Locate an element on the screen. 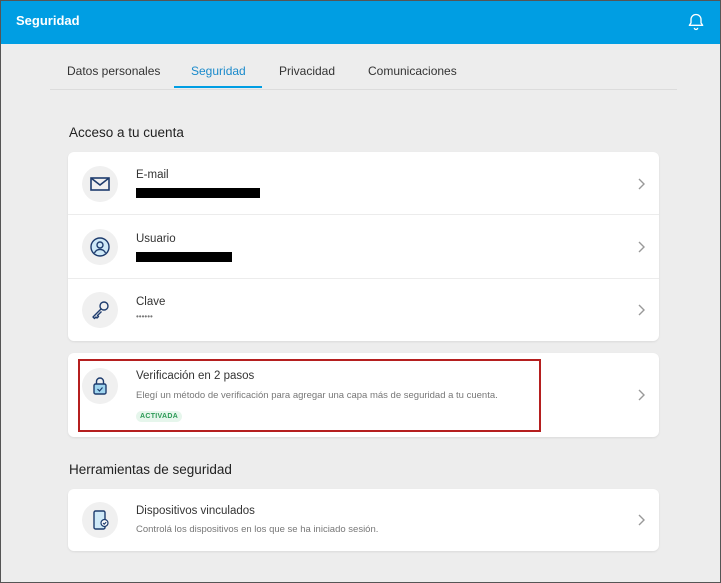 The height and width of the screenshot is (583, 721). user-avatar-icon is located at coordinates (100, 247).